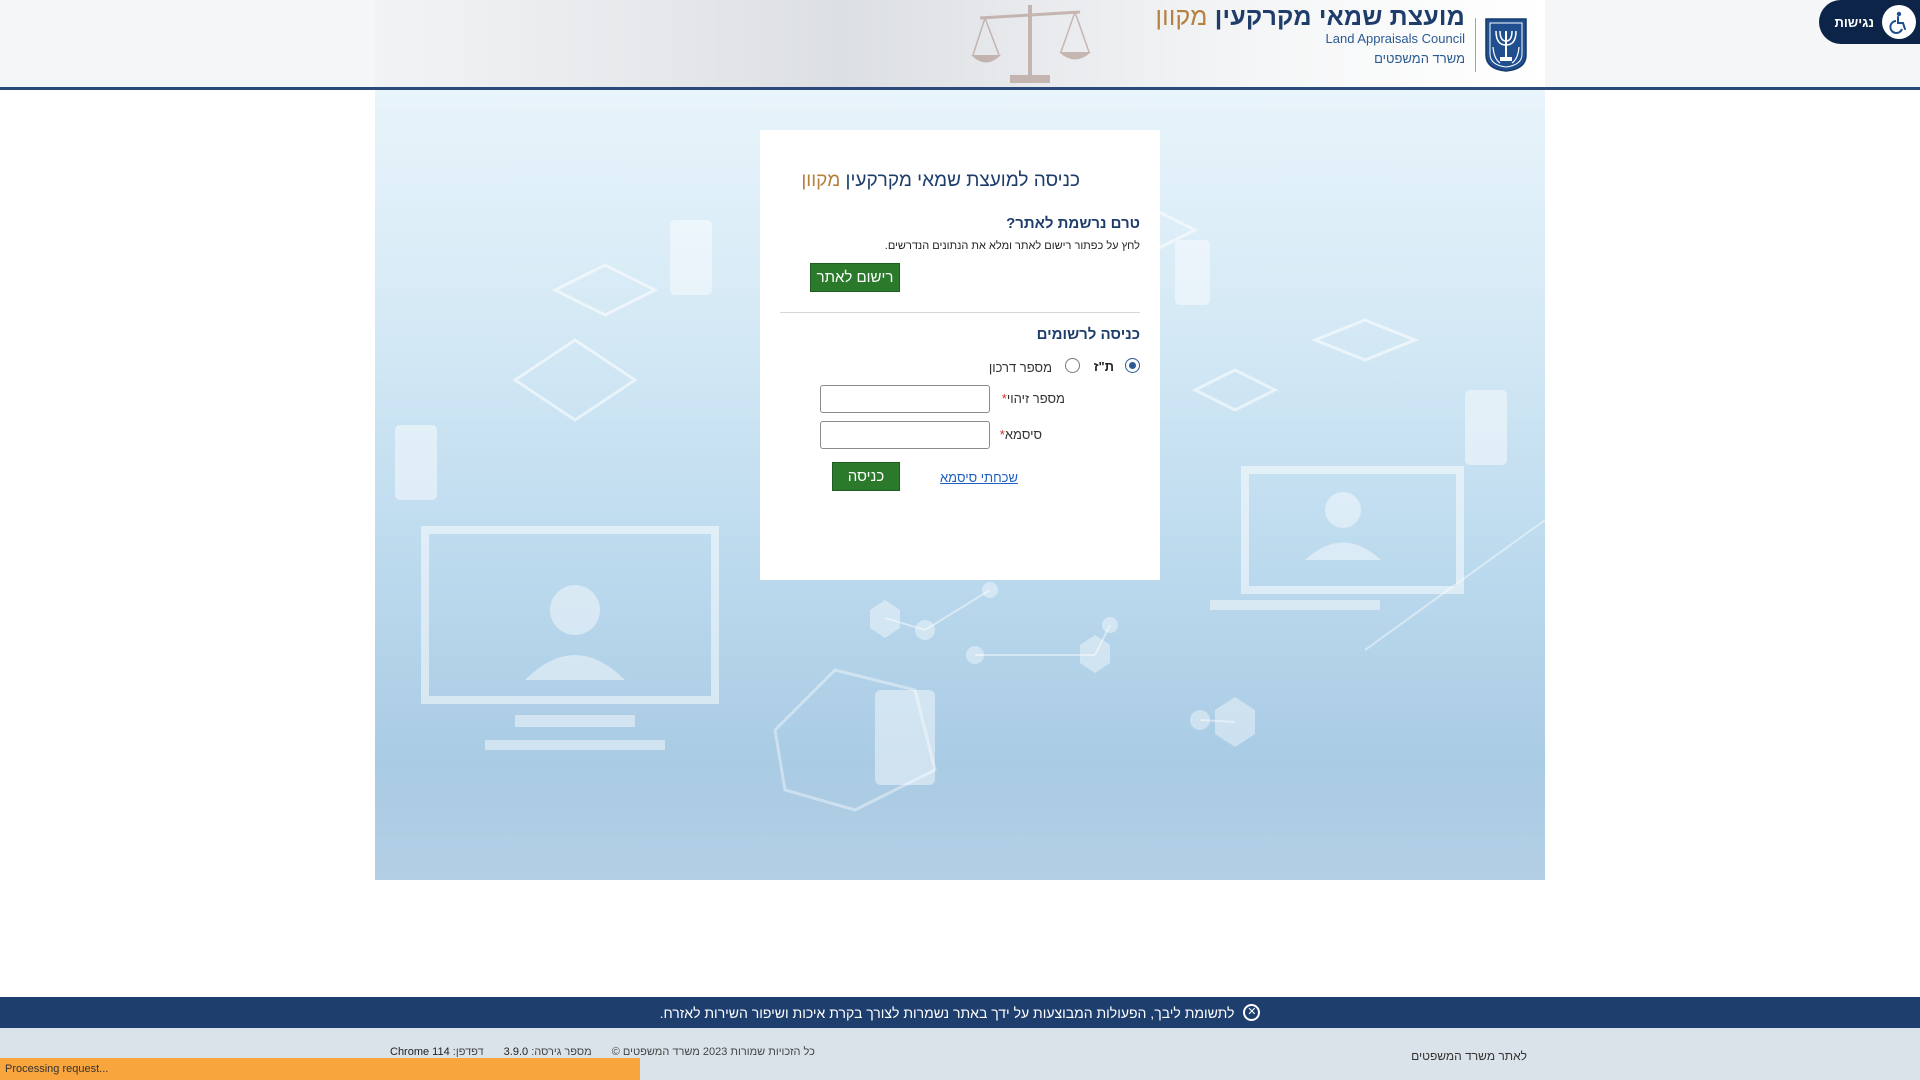 The image size is (1920, 1080). Describe the element at coordinates (1419, 58) in the screenshot. I see `ministry-name: משרד המשפטים` at that location.